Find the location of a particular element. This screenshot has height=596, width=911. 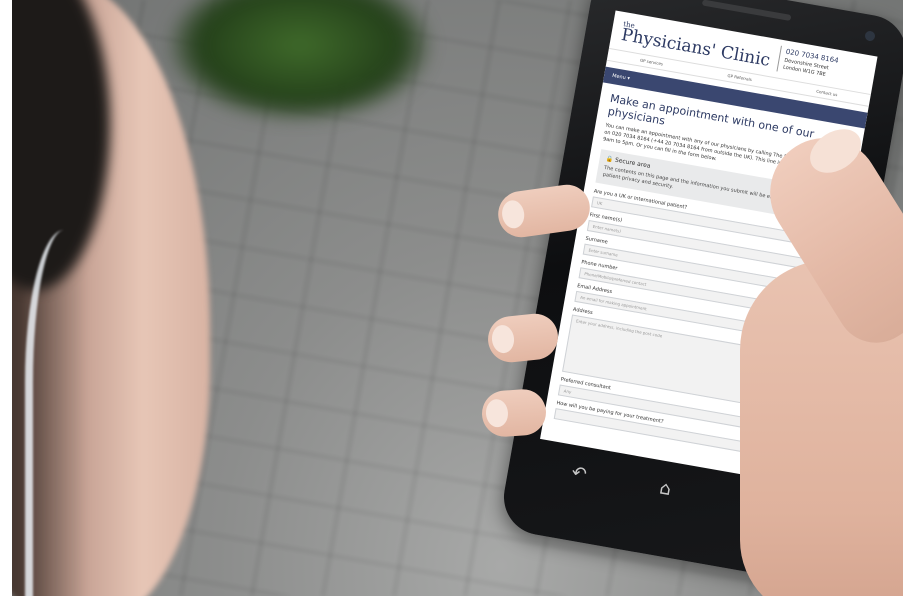

chevron-down-icon: ▾ is located at coordinates (628, 78).